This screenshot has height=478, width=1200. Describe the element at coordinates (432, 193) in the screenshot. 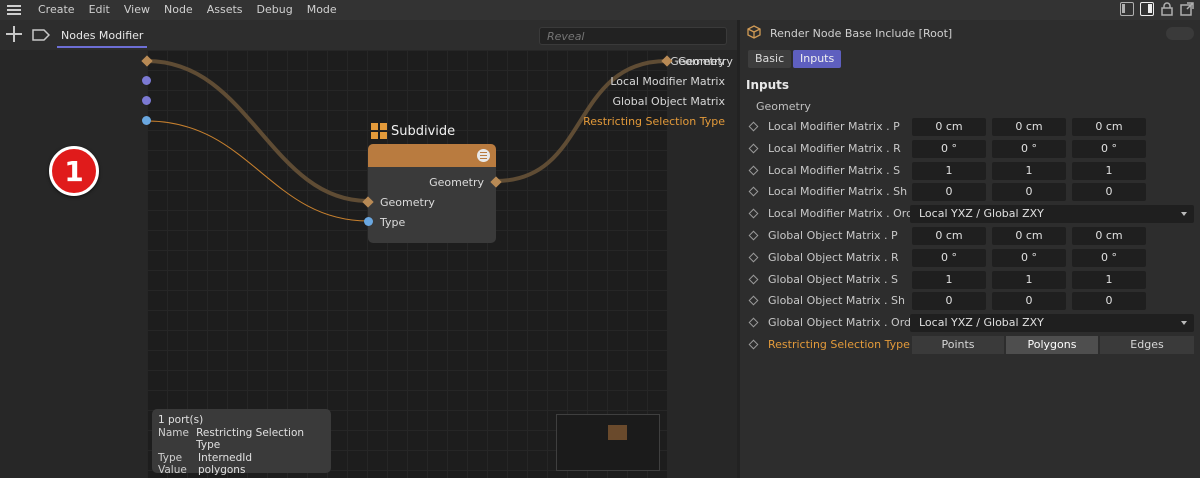

I see `subdivide-node: Geometry Geometry Type` at that location.